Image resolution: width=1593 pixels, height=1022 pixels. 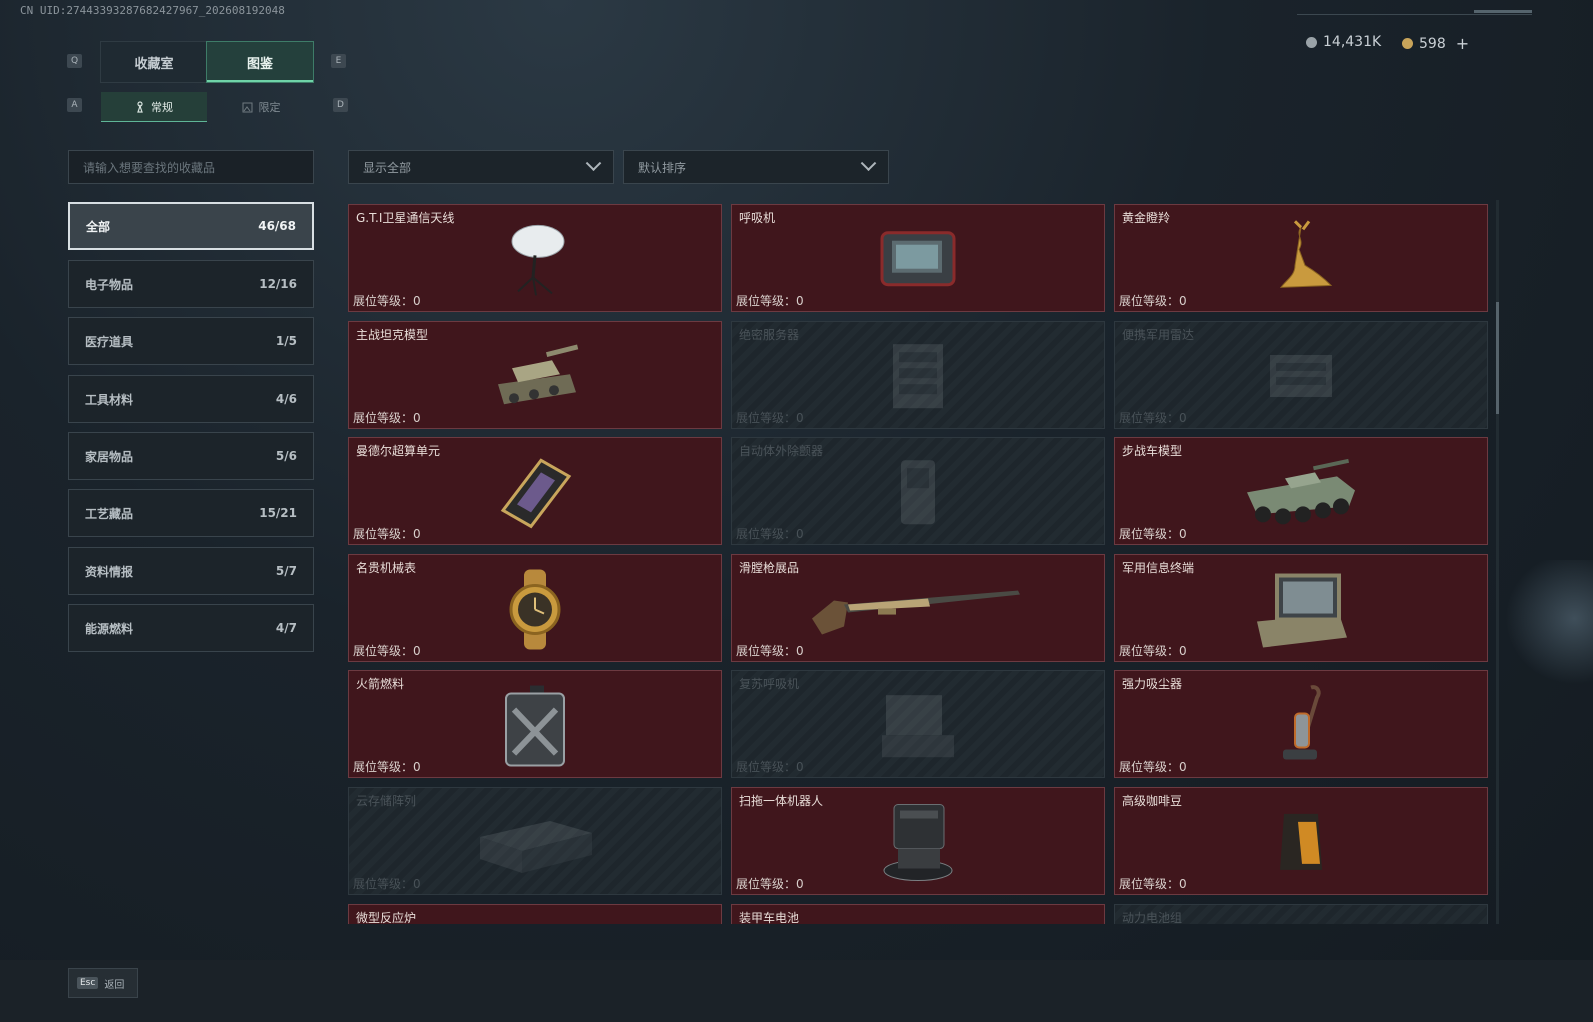 I want to click on tank-model-icon, so click(x=535, y=378).